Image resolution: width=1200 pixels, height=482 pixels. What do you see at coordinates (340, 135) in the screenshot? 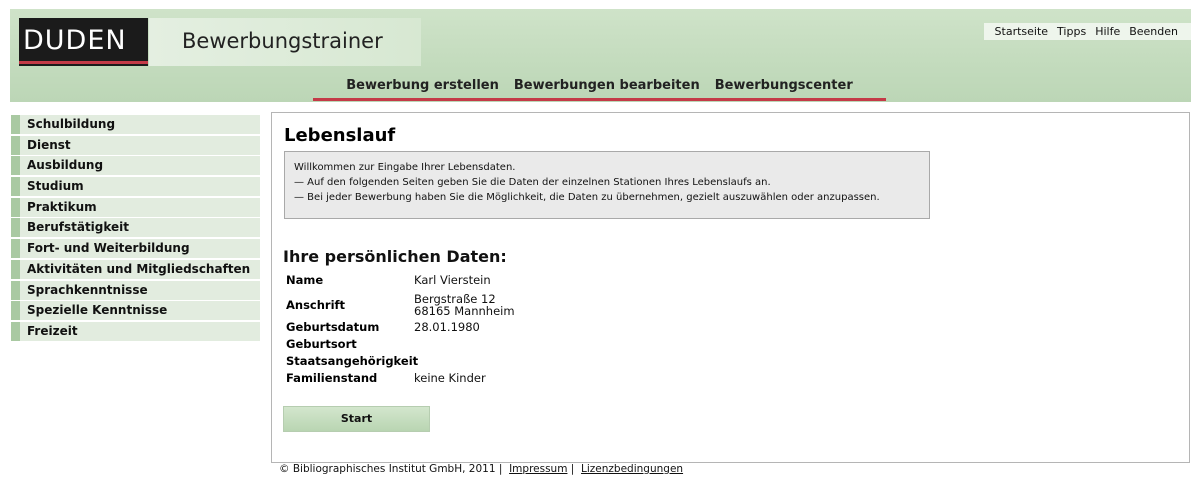
I see `page-title: Lebenslauf` at bounding box center [340, 135].